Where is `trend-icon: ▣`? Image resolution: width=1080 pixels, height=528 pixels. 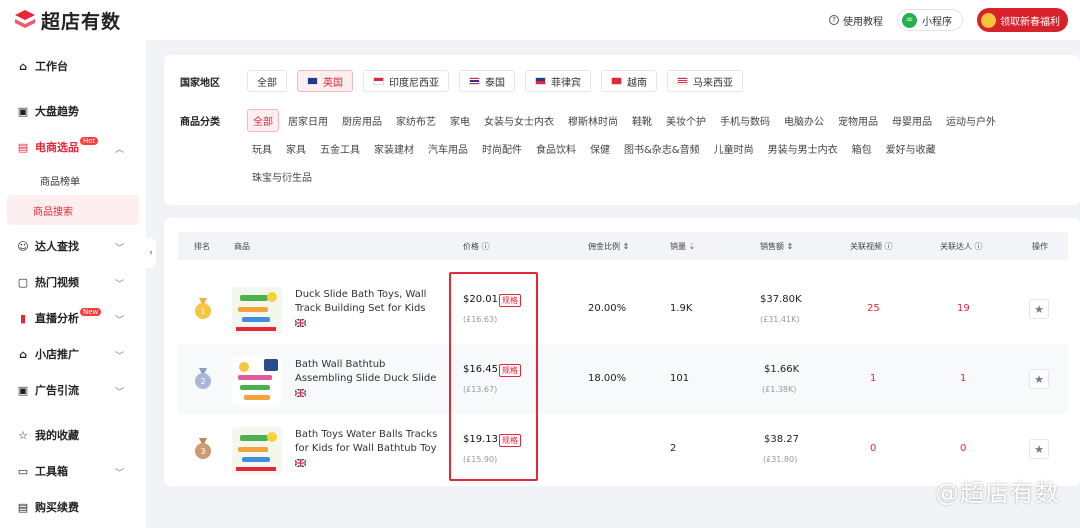 trend-icon: ▣ is located at coordinates (23, 111).